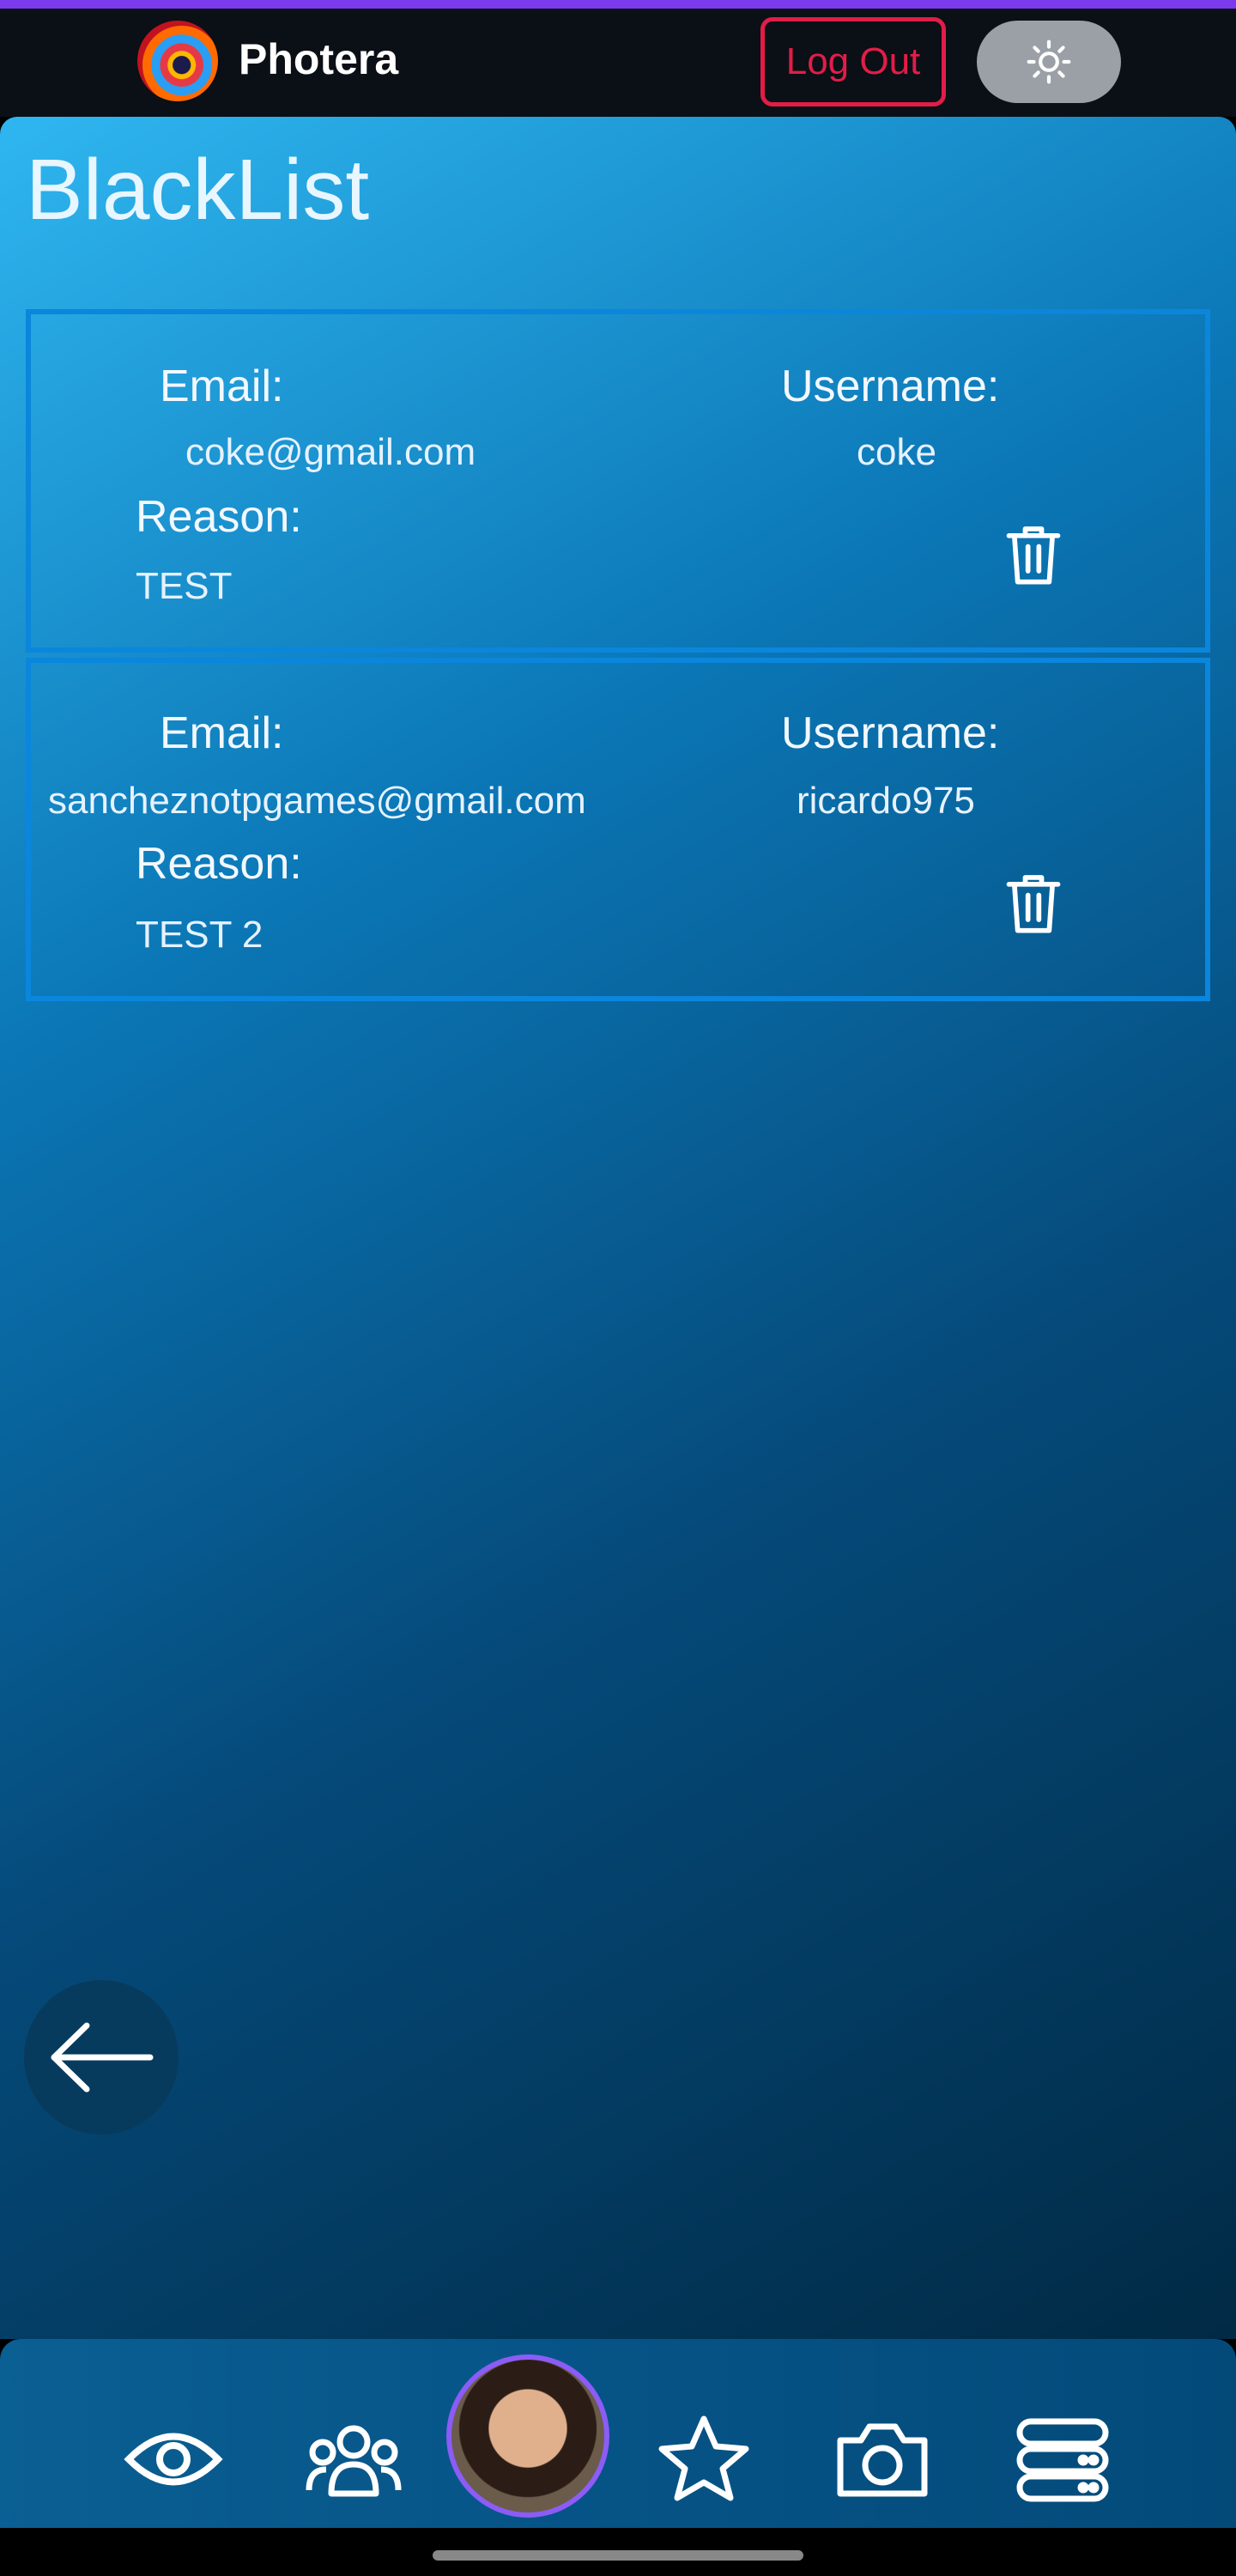 The image size is (1236, 2576). Describe the element at coordinates (200, 935) in the screenshot. I see `reason-value: TEST 2` at that location.